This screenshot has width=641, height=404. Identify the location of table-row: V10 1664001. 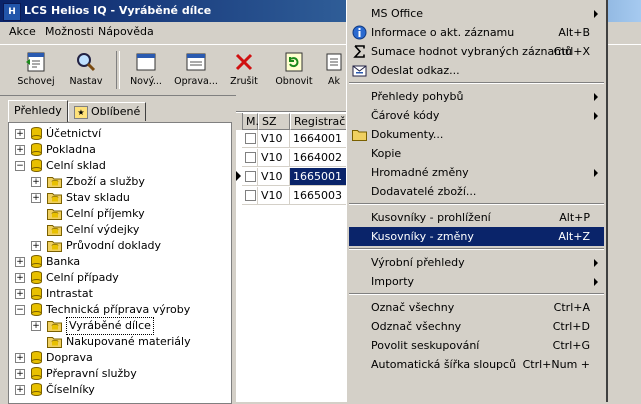
(292, 139).